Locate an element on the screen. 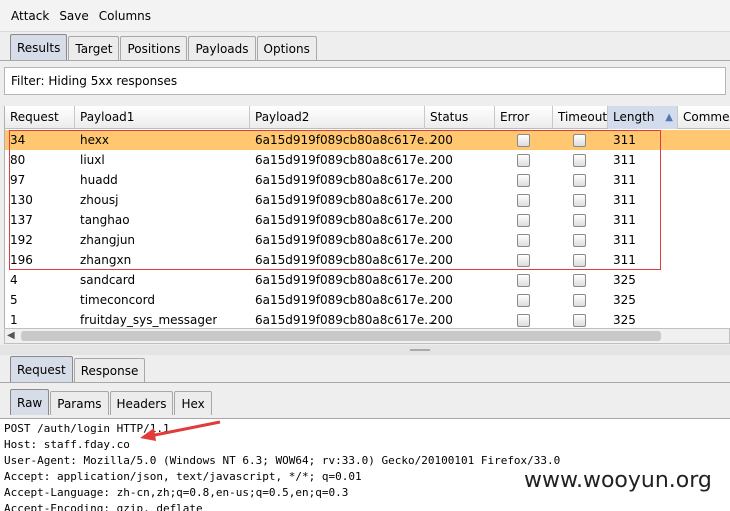  cell-payload1: huadd is located at coordinates (99, 180).